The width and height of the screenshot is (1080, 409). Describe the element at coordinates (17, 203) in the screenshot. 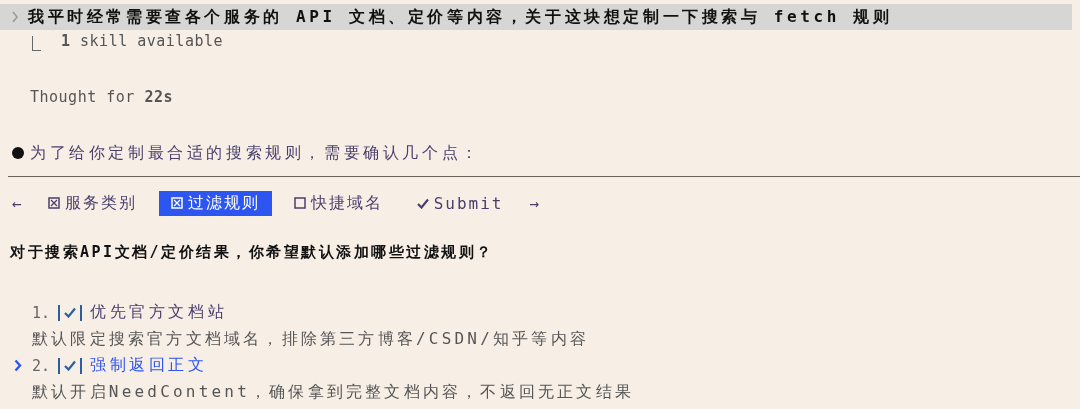

I see `previous-arrow: ←` at that location.